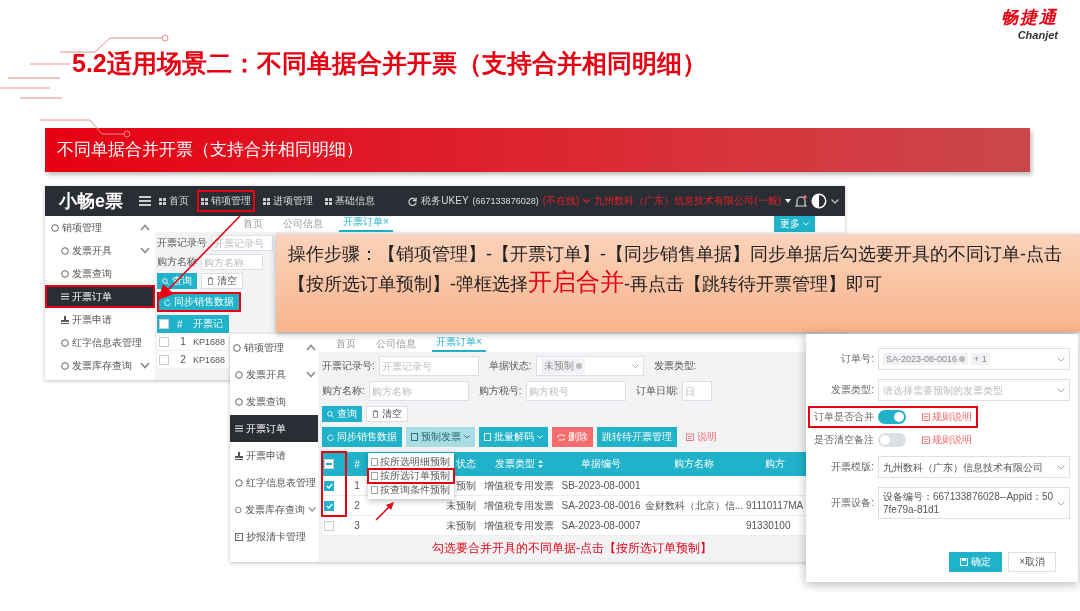 This screenshot has width=1080, height=611. What do you see at coordinates (601, 486) in the screenshot?
I see `table-cell: SB-2023-08-0001` at bounding box center [601, 486].